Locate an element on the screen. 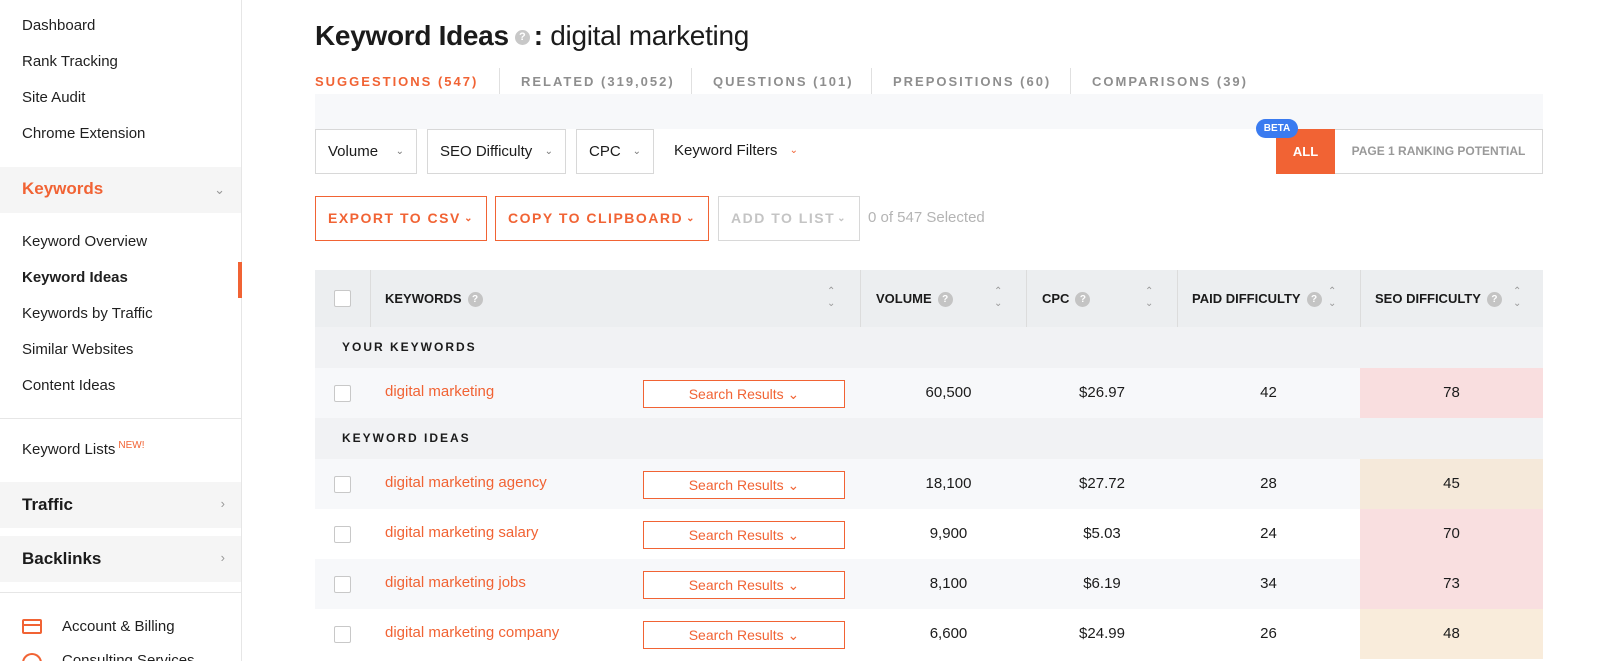  sidebar-item-similar-websites: Similar Websites is located at coordinates (77, 349).